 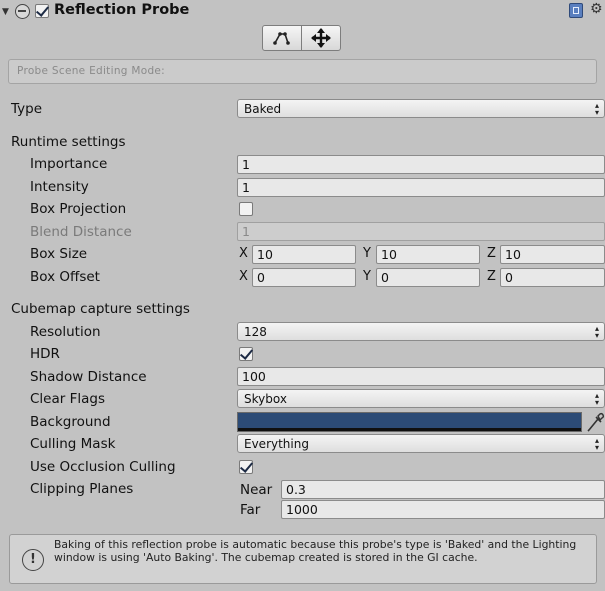 I want to click on blend-distance-label: Blend Distance, so click(x=81, y=232).